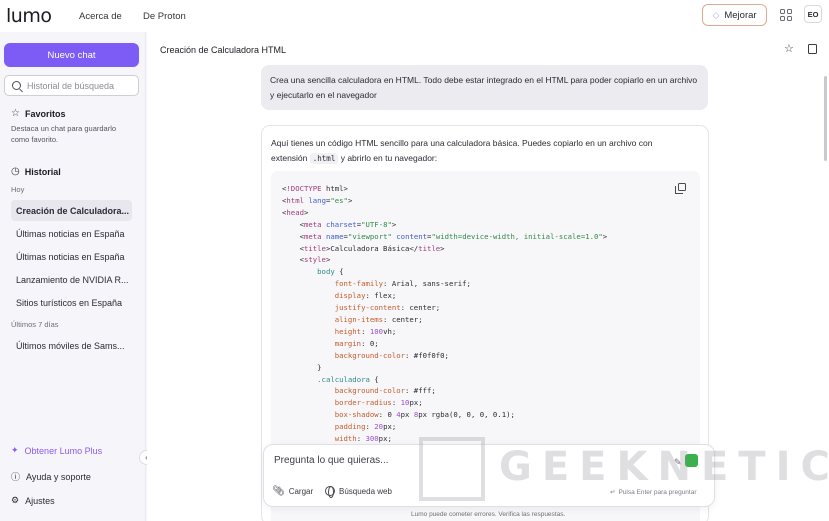 This screenshot has width=829, height=521. What do you see at coordinates (29, 16) in the screenshot?
I see `lumo-logo: lumo` at bounding box center [29, 16].